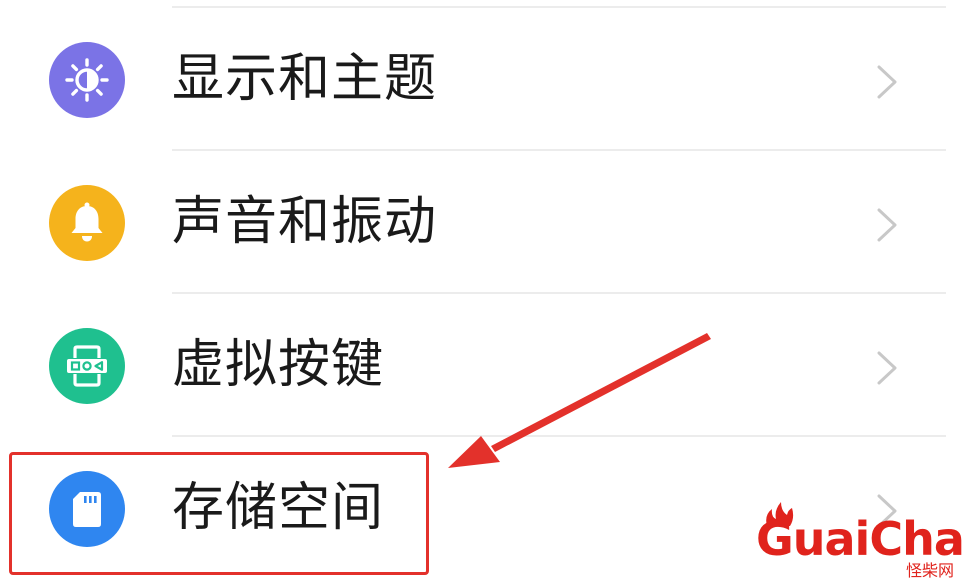 Image resolution: width=964 pixels, height=586 pixels. Describe the element at coordinates (305, 222) in the screenshot. I see `settings-item-label: 声音和振动` at that location.